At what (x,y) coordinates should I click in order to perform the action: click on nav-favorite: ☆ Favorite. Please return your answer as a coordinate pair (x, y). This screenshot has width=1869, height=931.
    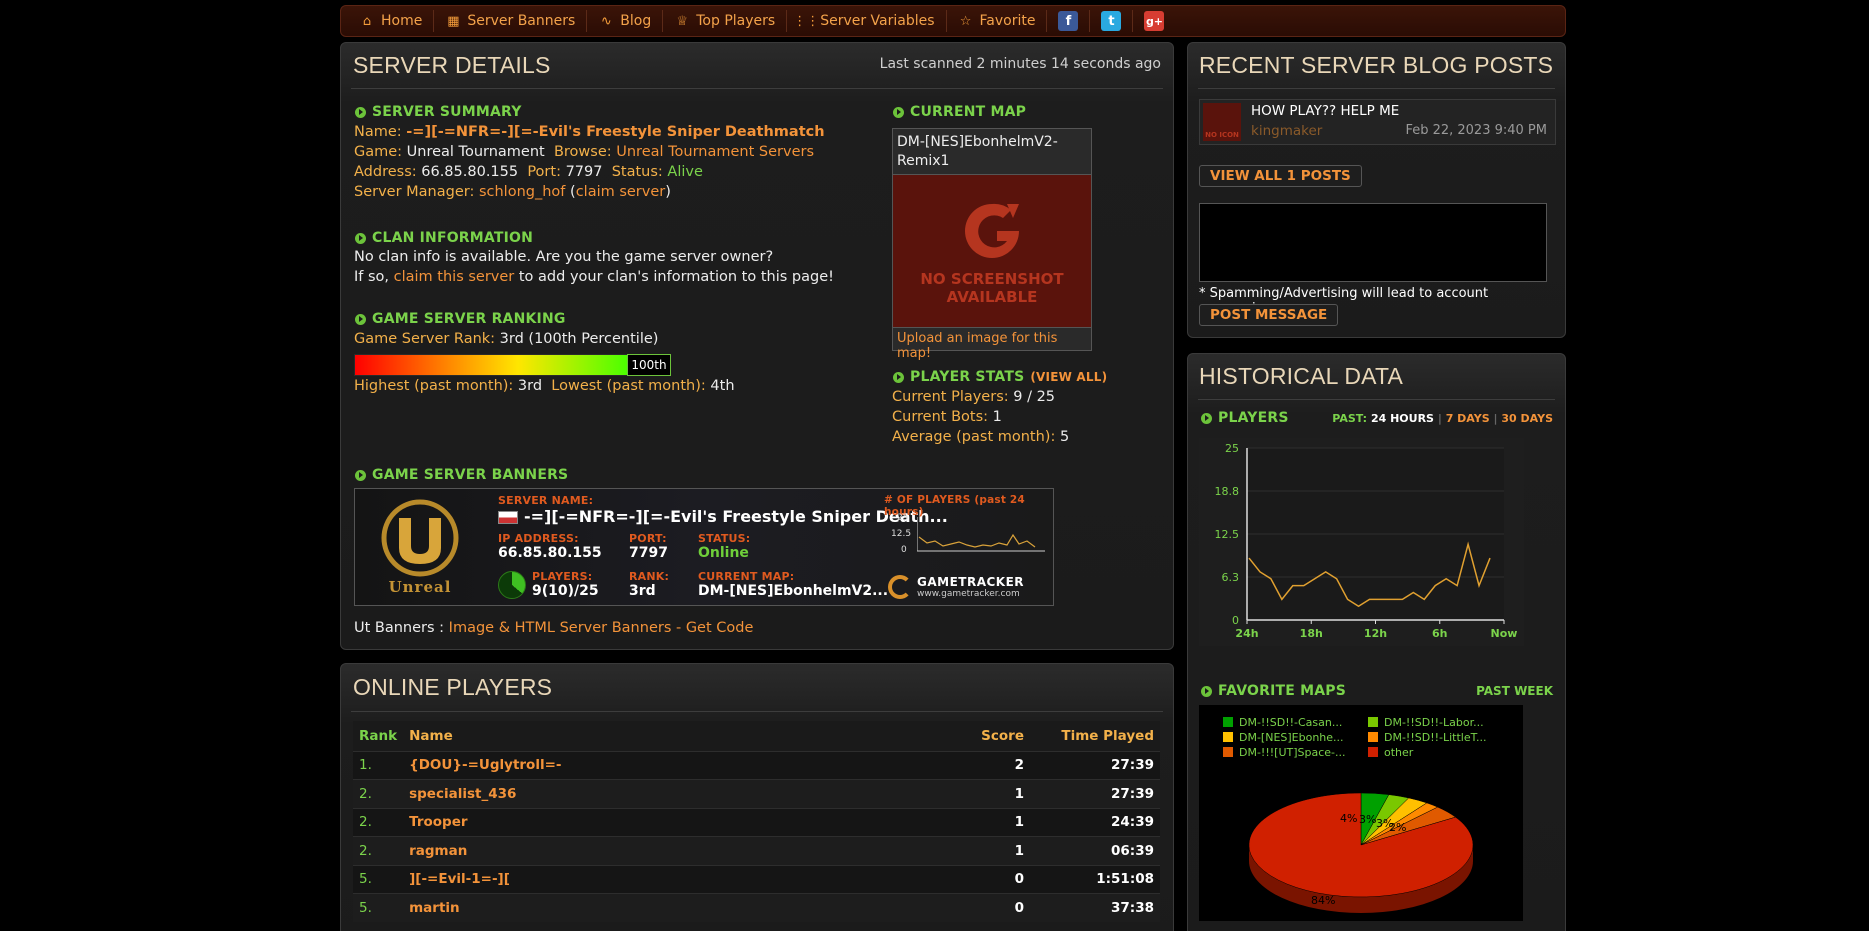
    Looking at the image, I should click on (996, 21).